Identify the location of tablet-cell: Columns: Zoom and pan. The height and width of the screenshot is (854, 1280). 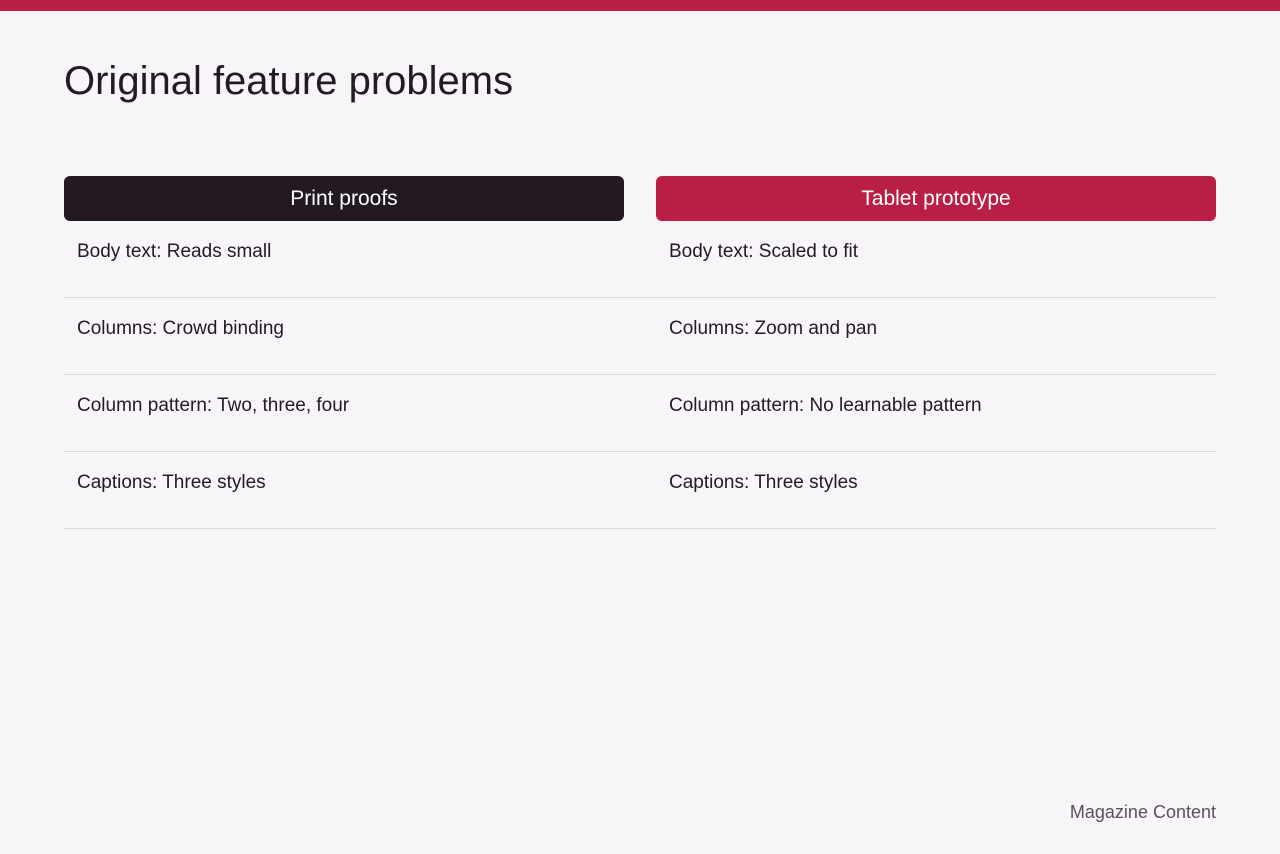
(773, 328).